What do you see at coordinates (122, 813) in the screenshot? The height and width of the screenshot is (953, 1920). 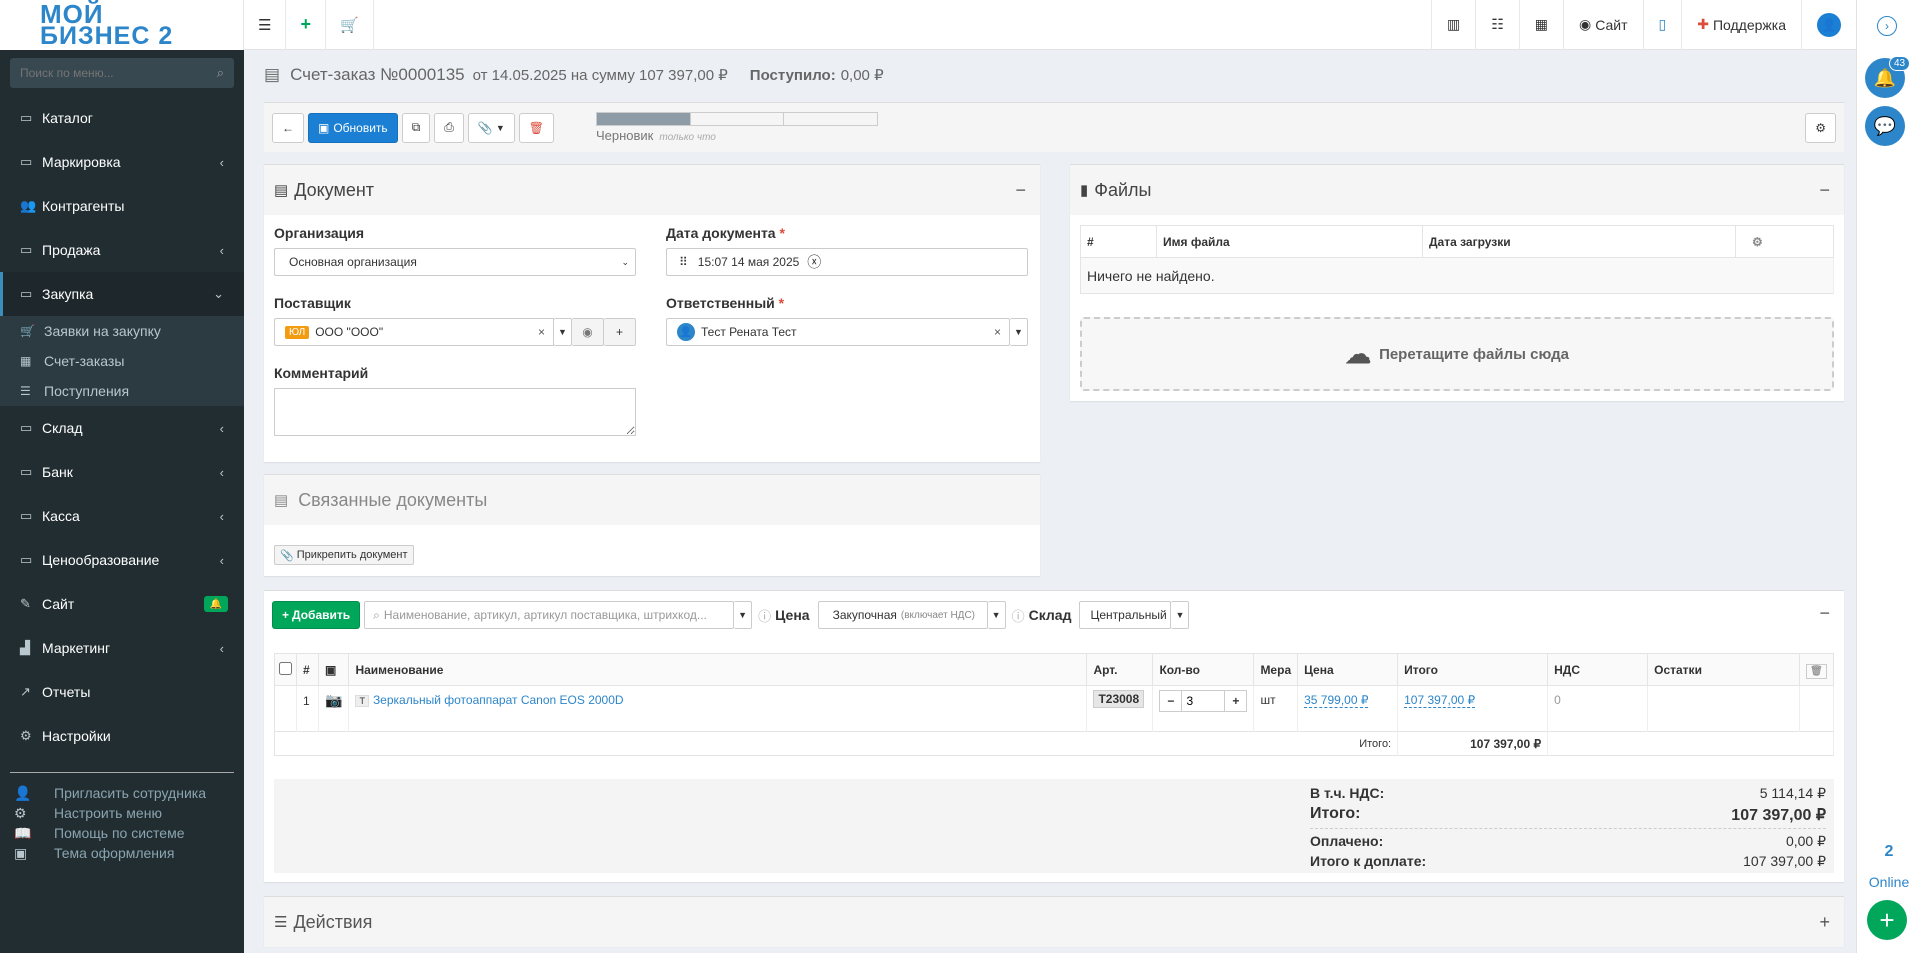 I see `configure-menu-link: ⚙ Настроить меню` at bounding box center [122, 813].